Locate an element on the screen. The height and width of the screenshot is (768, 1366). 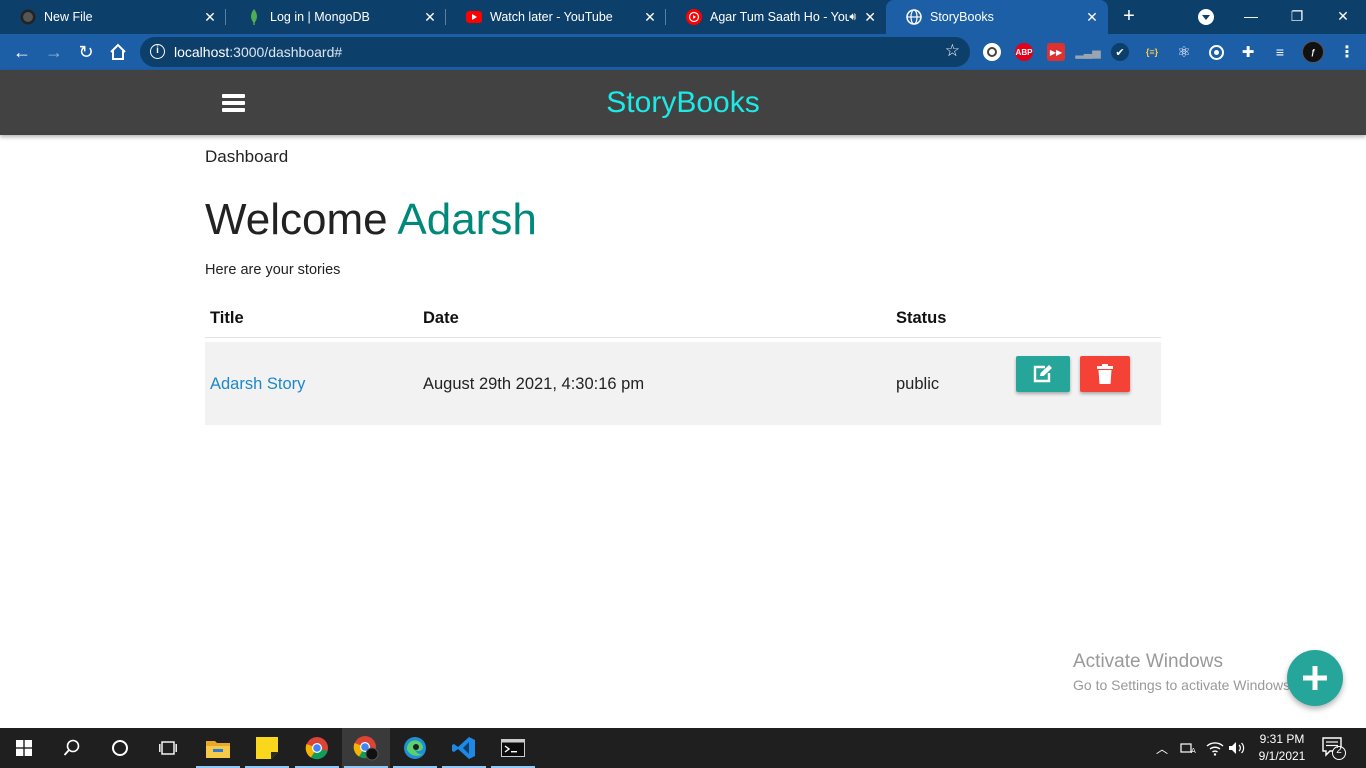
tab-youtube-music: Agar Tum Saath Ho - You 🔊︎ ✕ is located at coordinates (776, 17).